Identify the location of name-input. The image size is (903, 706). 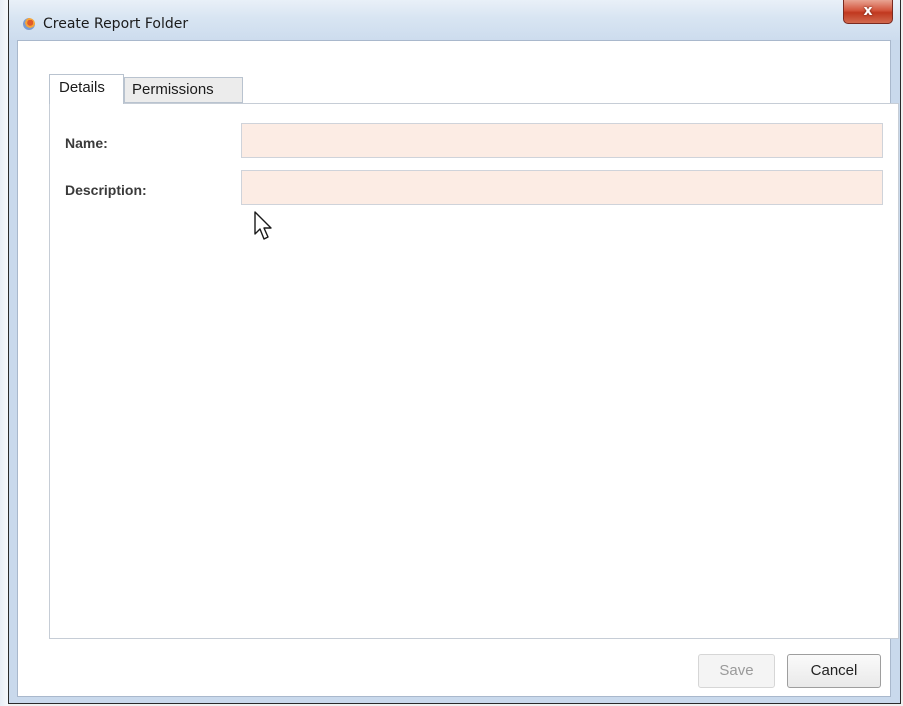
(562, 140).